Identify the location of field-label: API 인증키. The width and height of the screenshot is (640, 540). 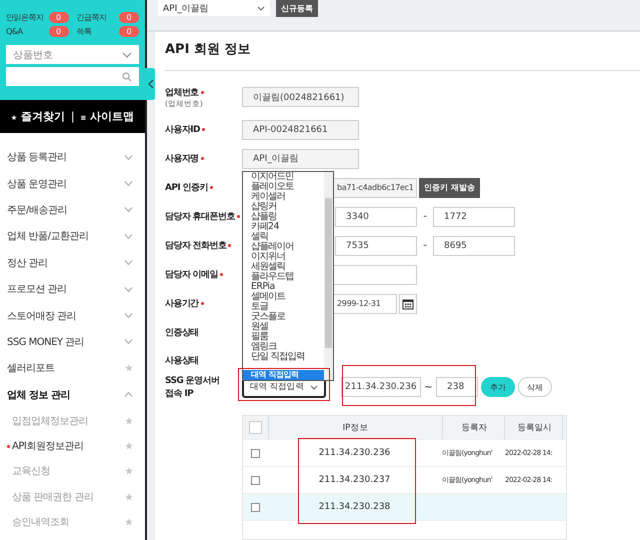
(203, 187).